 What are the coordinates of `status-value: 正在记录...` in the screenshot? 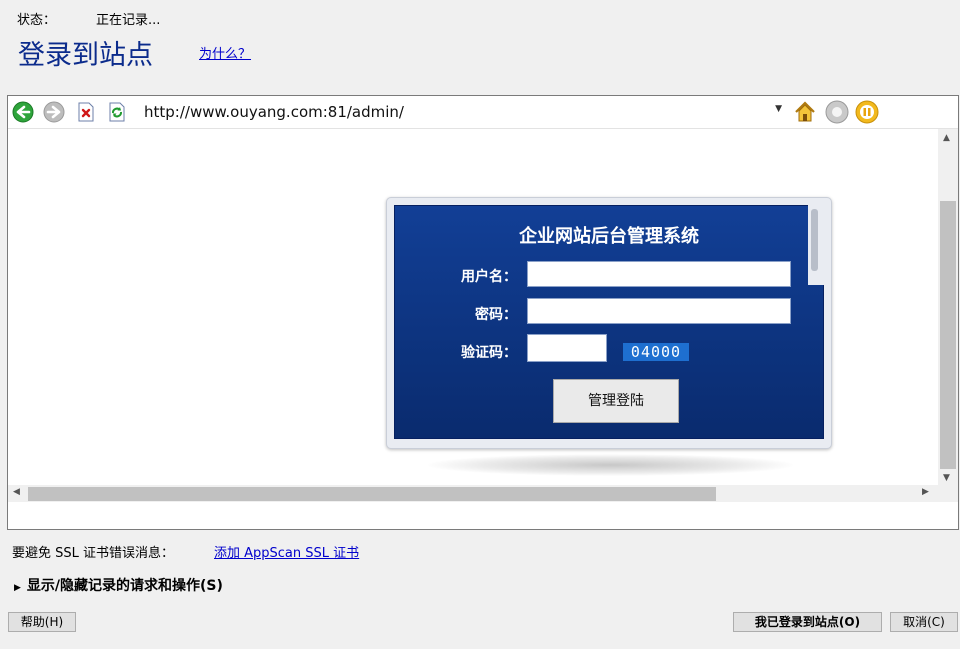 It's located at (128, 20).